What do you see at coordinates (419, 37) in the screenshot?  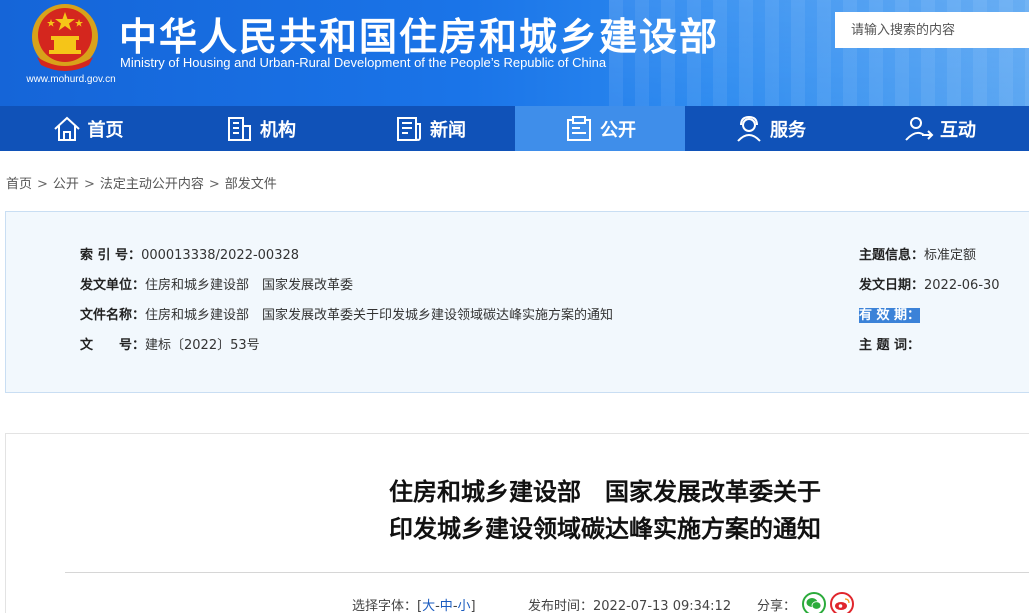 I see `site-title: 中华人民共和国住房和城乡建设部` at bounding box center [419, 37].